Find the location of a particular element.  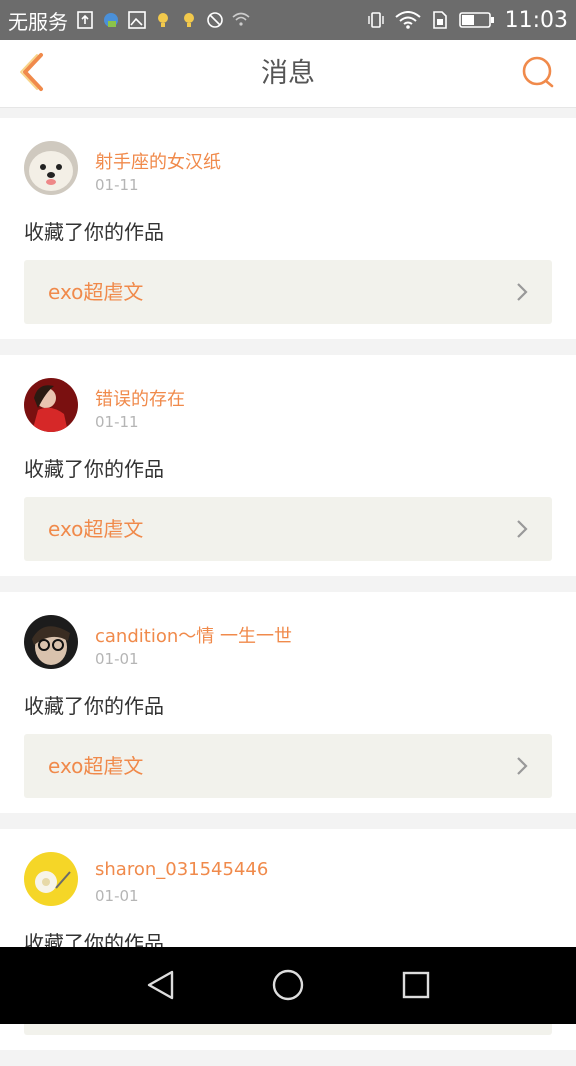

wifi-icon is located at coordinates (407, 20).